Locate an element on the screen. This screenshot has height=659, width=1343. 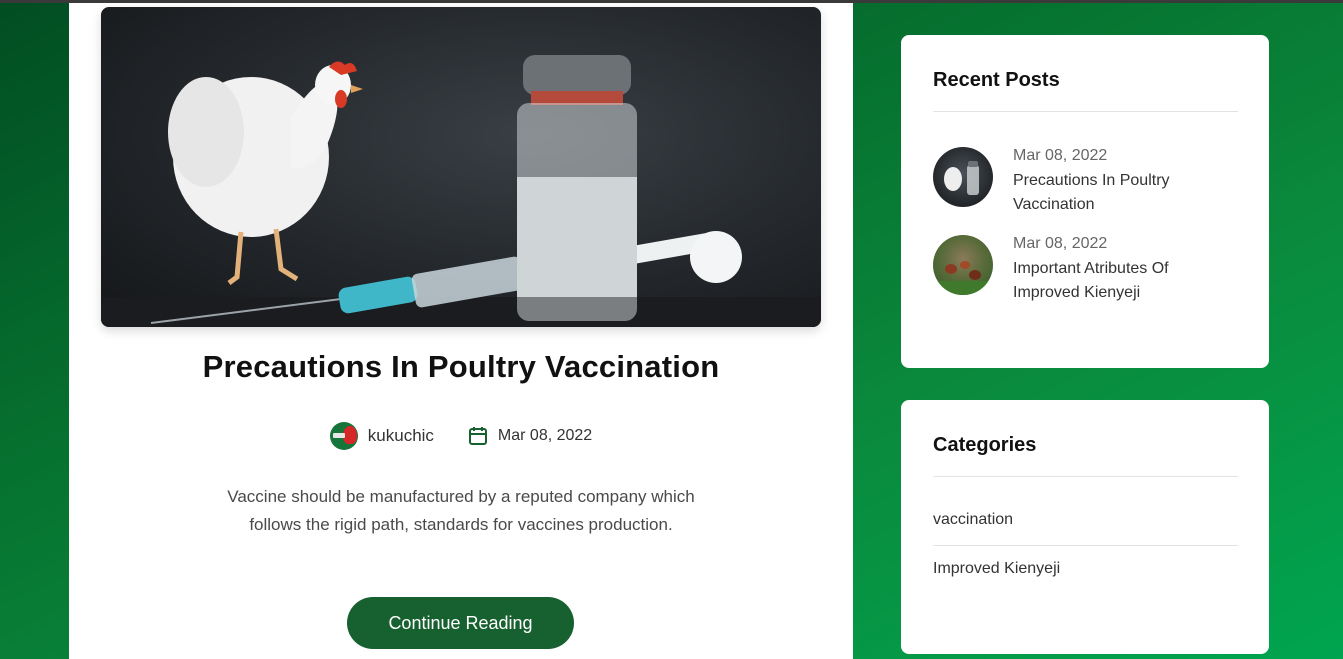
categories-widget: Categories vaccination Improved Kienyeji is located at coordinates (1085, 527).